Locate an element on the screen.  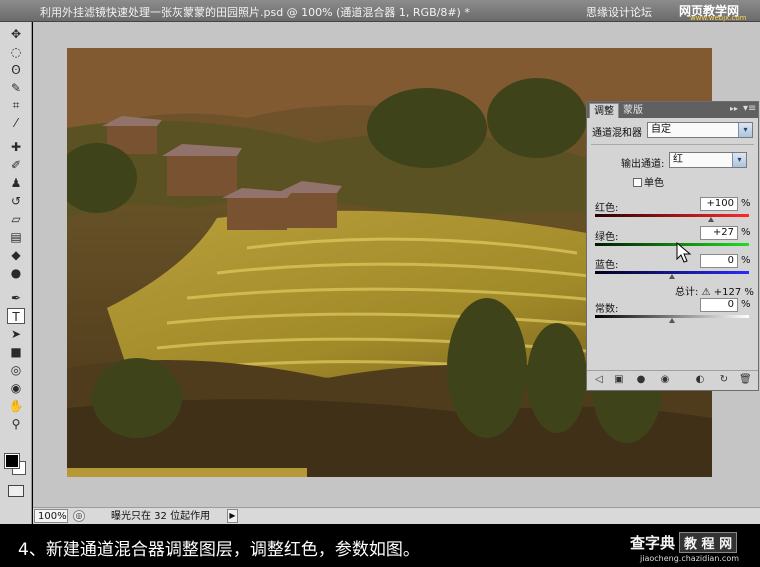
collapse-panel-icon: ▸▸ is located at coordinates (734, 108).